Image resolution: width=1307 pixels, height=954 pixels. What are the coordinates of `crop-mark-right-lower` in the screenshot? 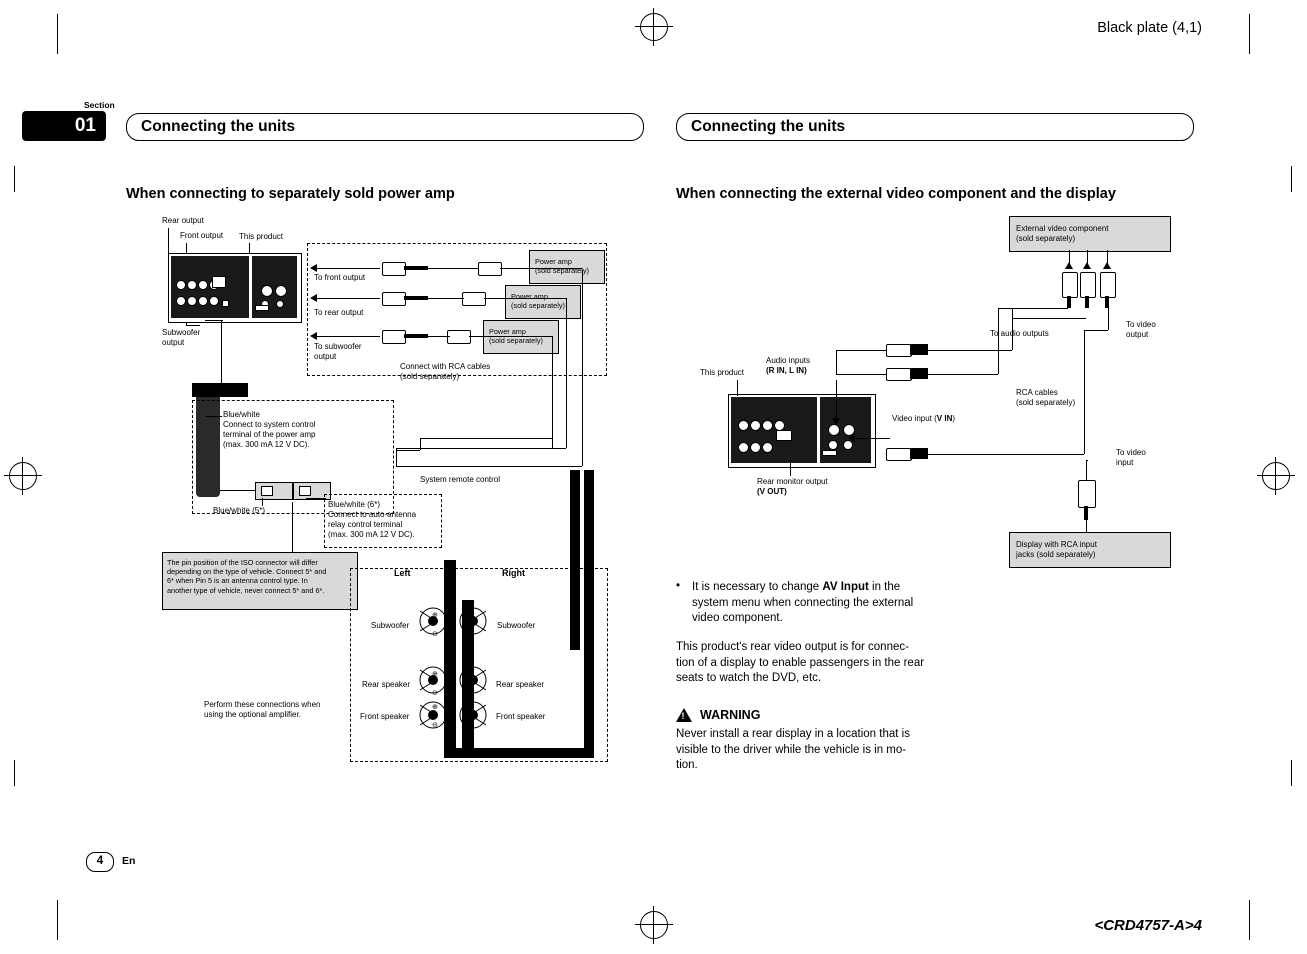 It's located at (1291, 773).